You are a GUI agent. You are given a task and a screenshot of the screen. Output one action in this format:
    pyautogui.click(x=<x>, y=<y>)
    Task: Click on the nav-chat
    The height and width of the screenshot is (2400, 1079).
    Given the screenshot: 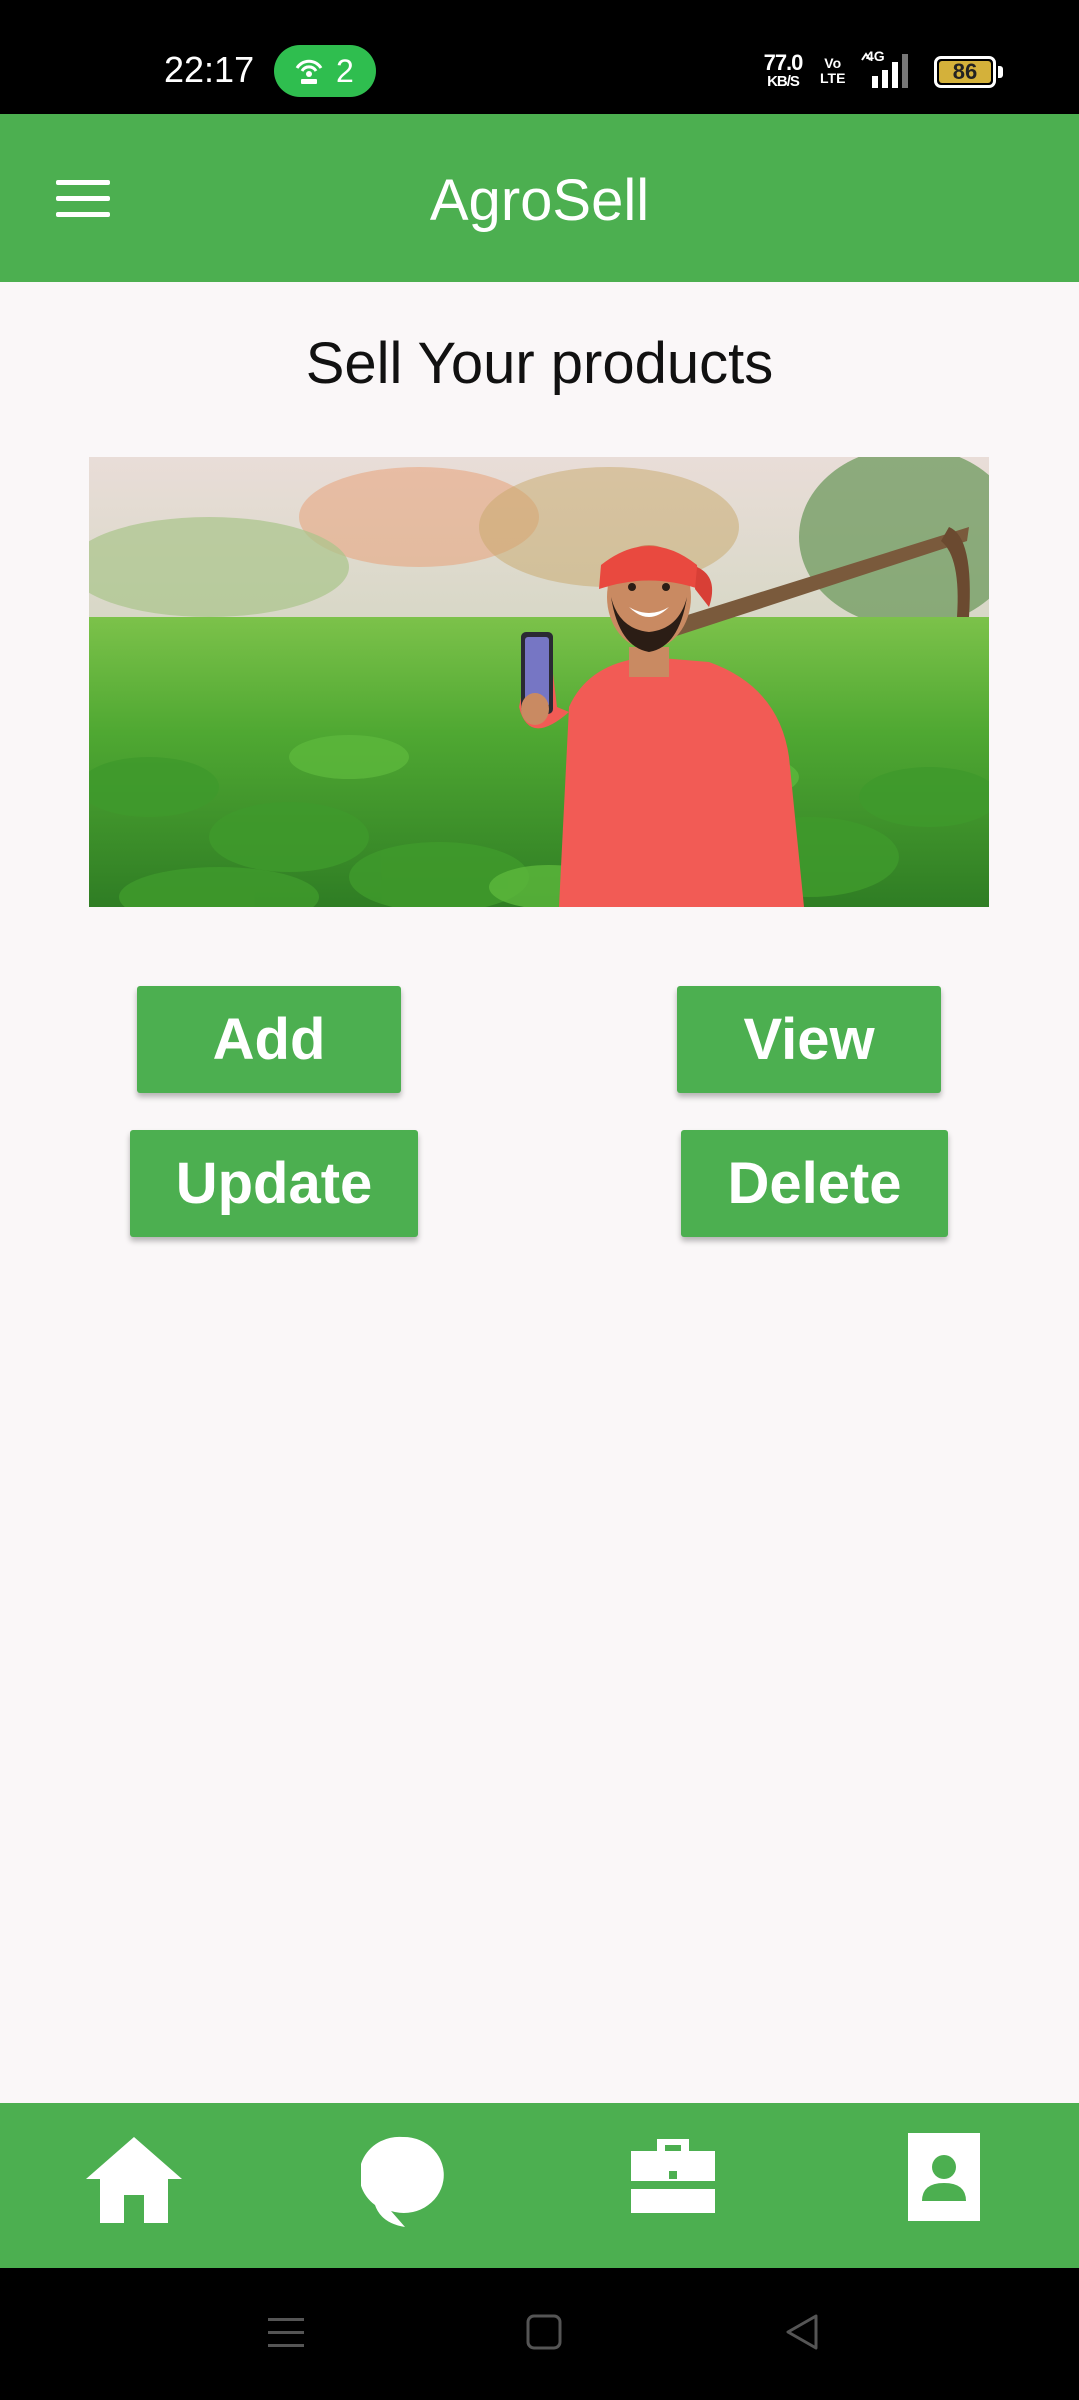 What is the action you would take?
    pyautogui.click(x=403, y=2188)
    